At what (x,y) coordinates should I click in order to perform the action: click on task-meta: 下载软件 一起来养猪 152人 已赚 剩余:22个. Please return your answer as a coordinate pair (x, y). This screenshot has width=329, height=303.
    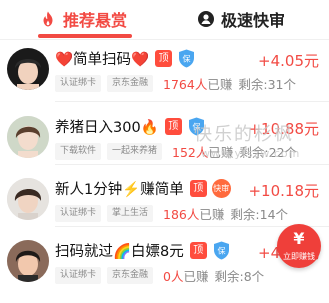
    Looking at the image, I should click on (176, 151).